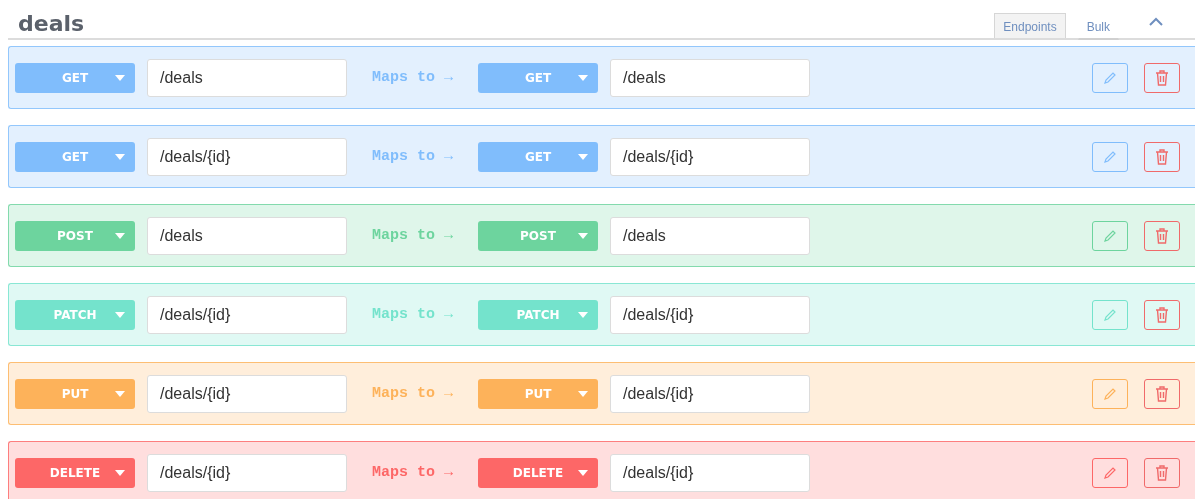 The image size is (1195, 499). What do you see at coordinates (1156, 21) in the screenshot?
I see `collapse-icon` at bounding box center [1156, 21].